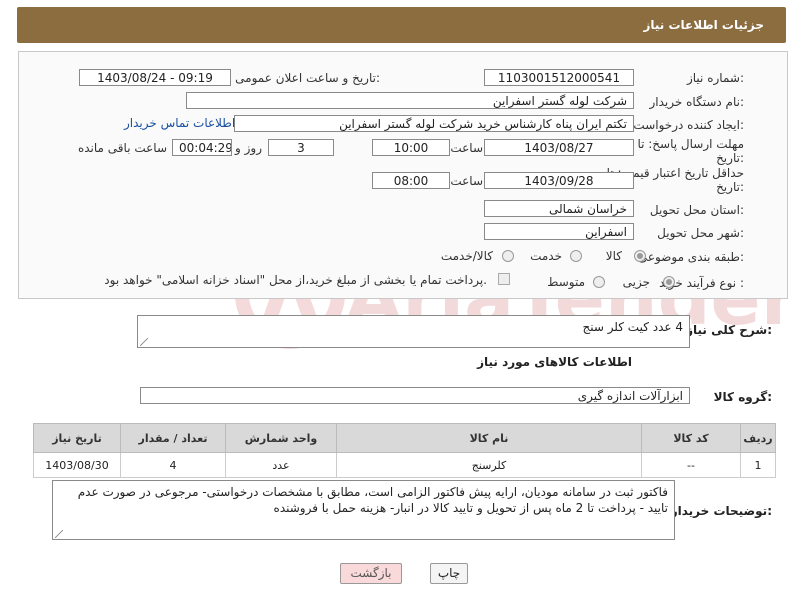 This screenshot has width=789, height=598. What do you see at coordinates (371, 573) in the screenshot?
I see `back-button: بازگشت` at bounding box center [371, 573].